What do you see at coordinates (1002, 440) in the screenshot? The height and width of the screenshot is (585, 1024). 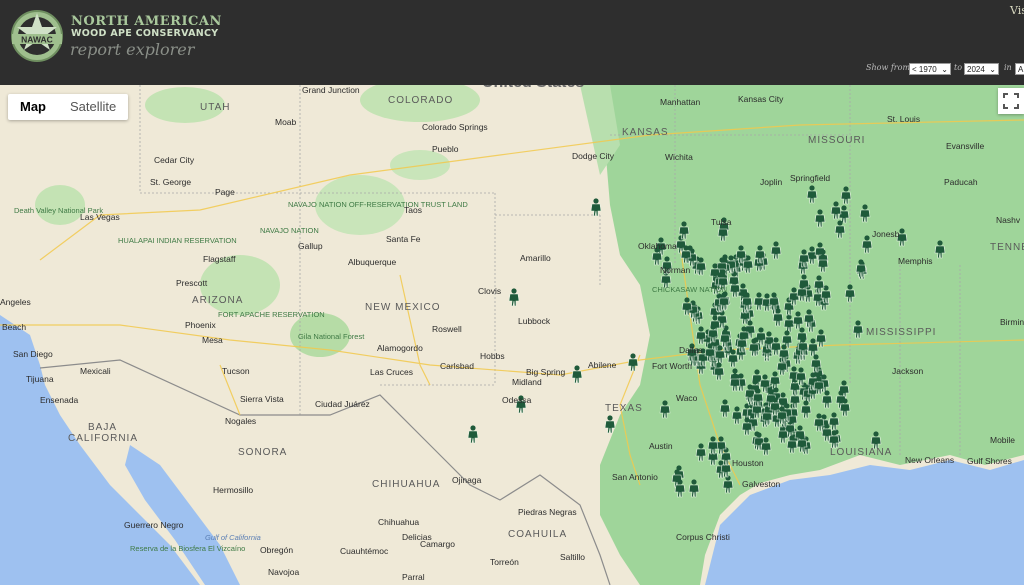 I see `city-label: Mobile` at bounding box center [1002, 440].